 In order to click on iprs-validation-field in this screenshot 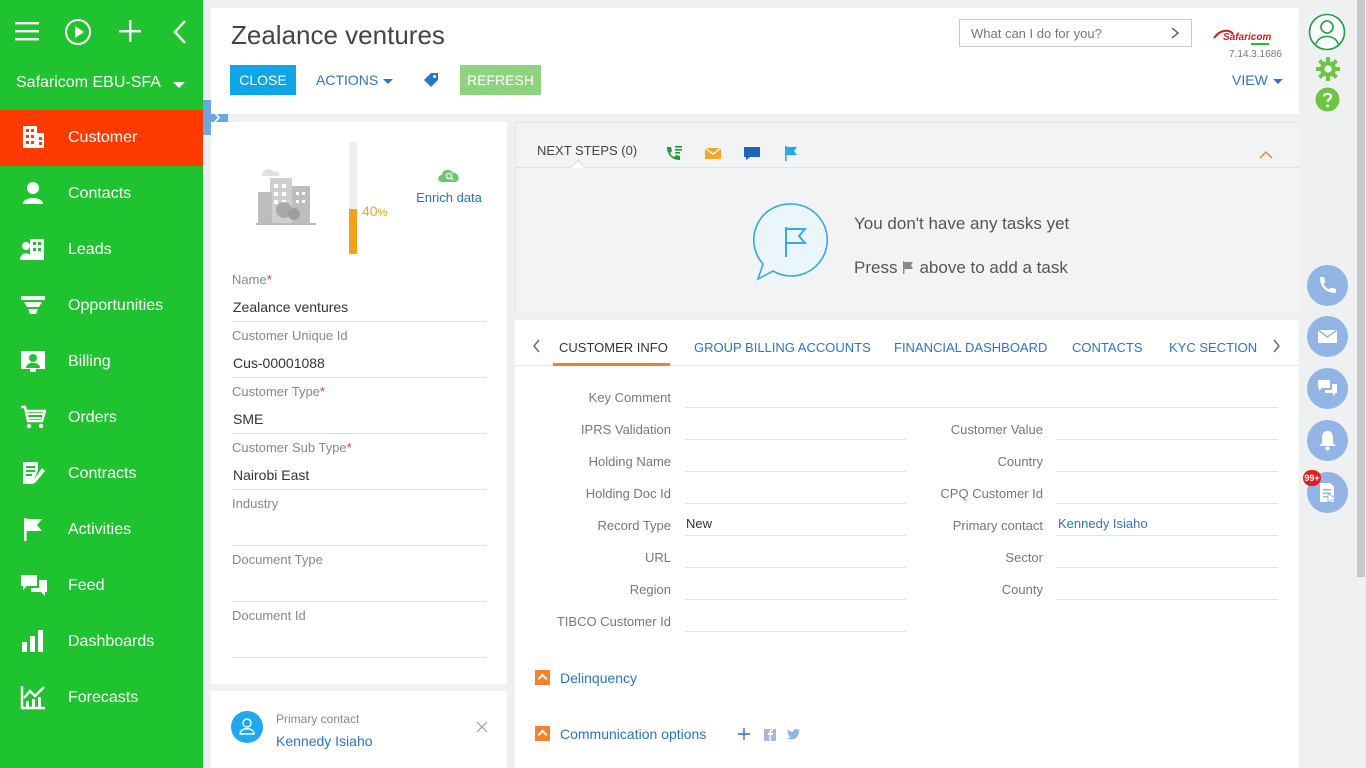, I will do `click(795, 430)`.